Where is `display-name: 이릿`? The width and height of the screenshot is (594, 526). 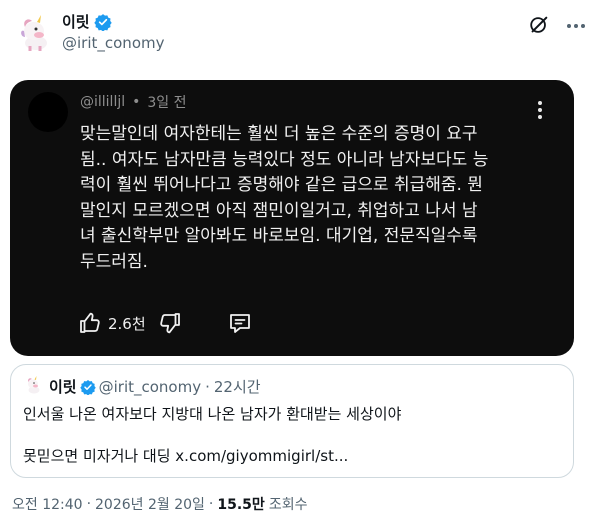
display-name: 이릿 is located at coordinates (76, 21).